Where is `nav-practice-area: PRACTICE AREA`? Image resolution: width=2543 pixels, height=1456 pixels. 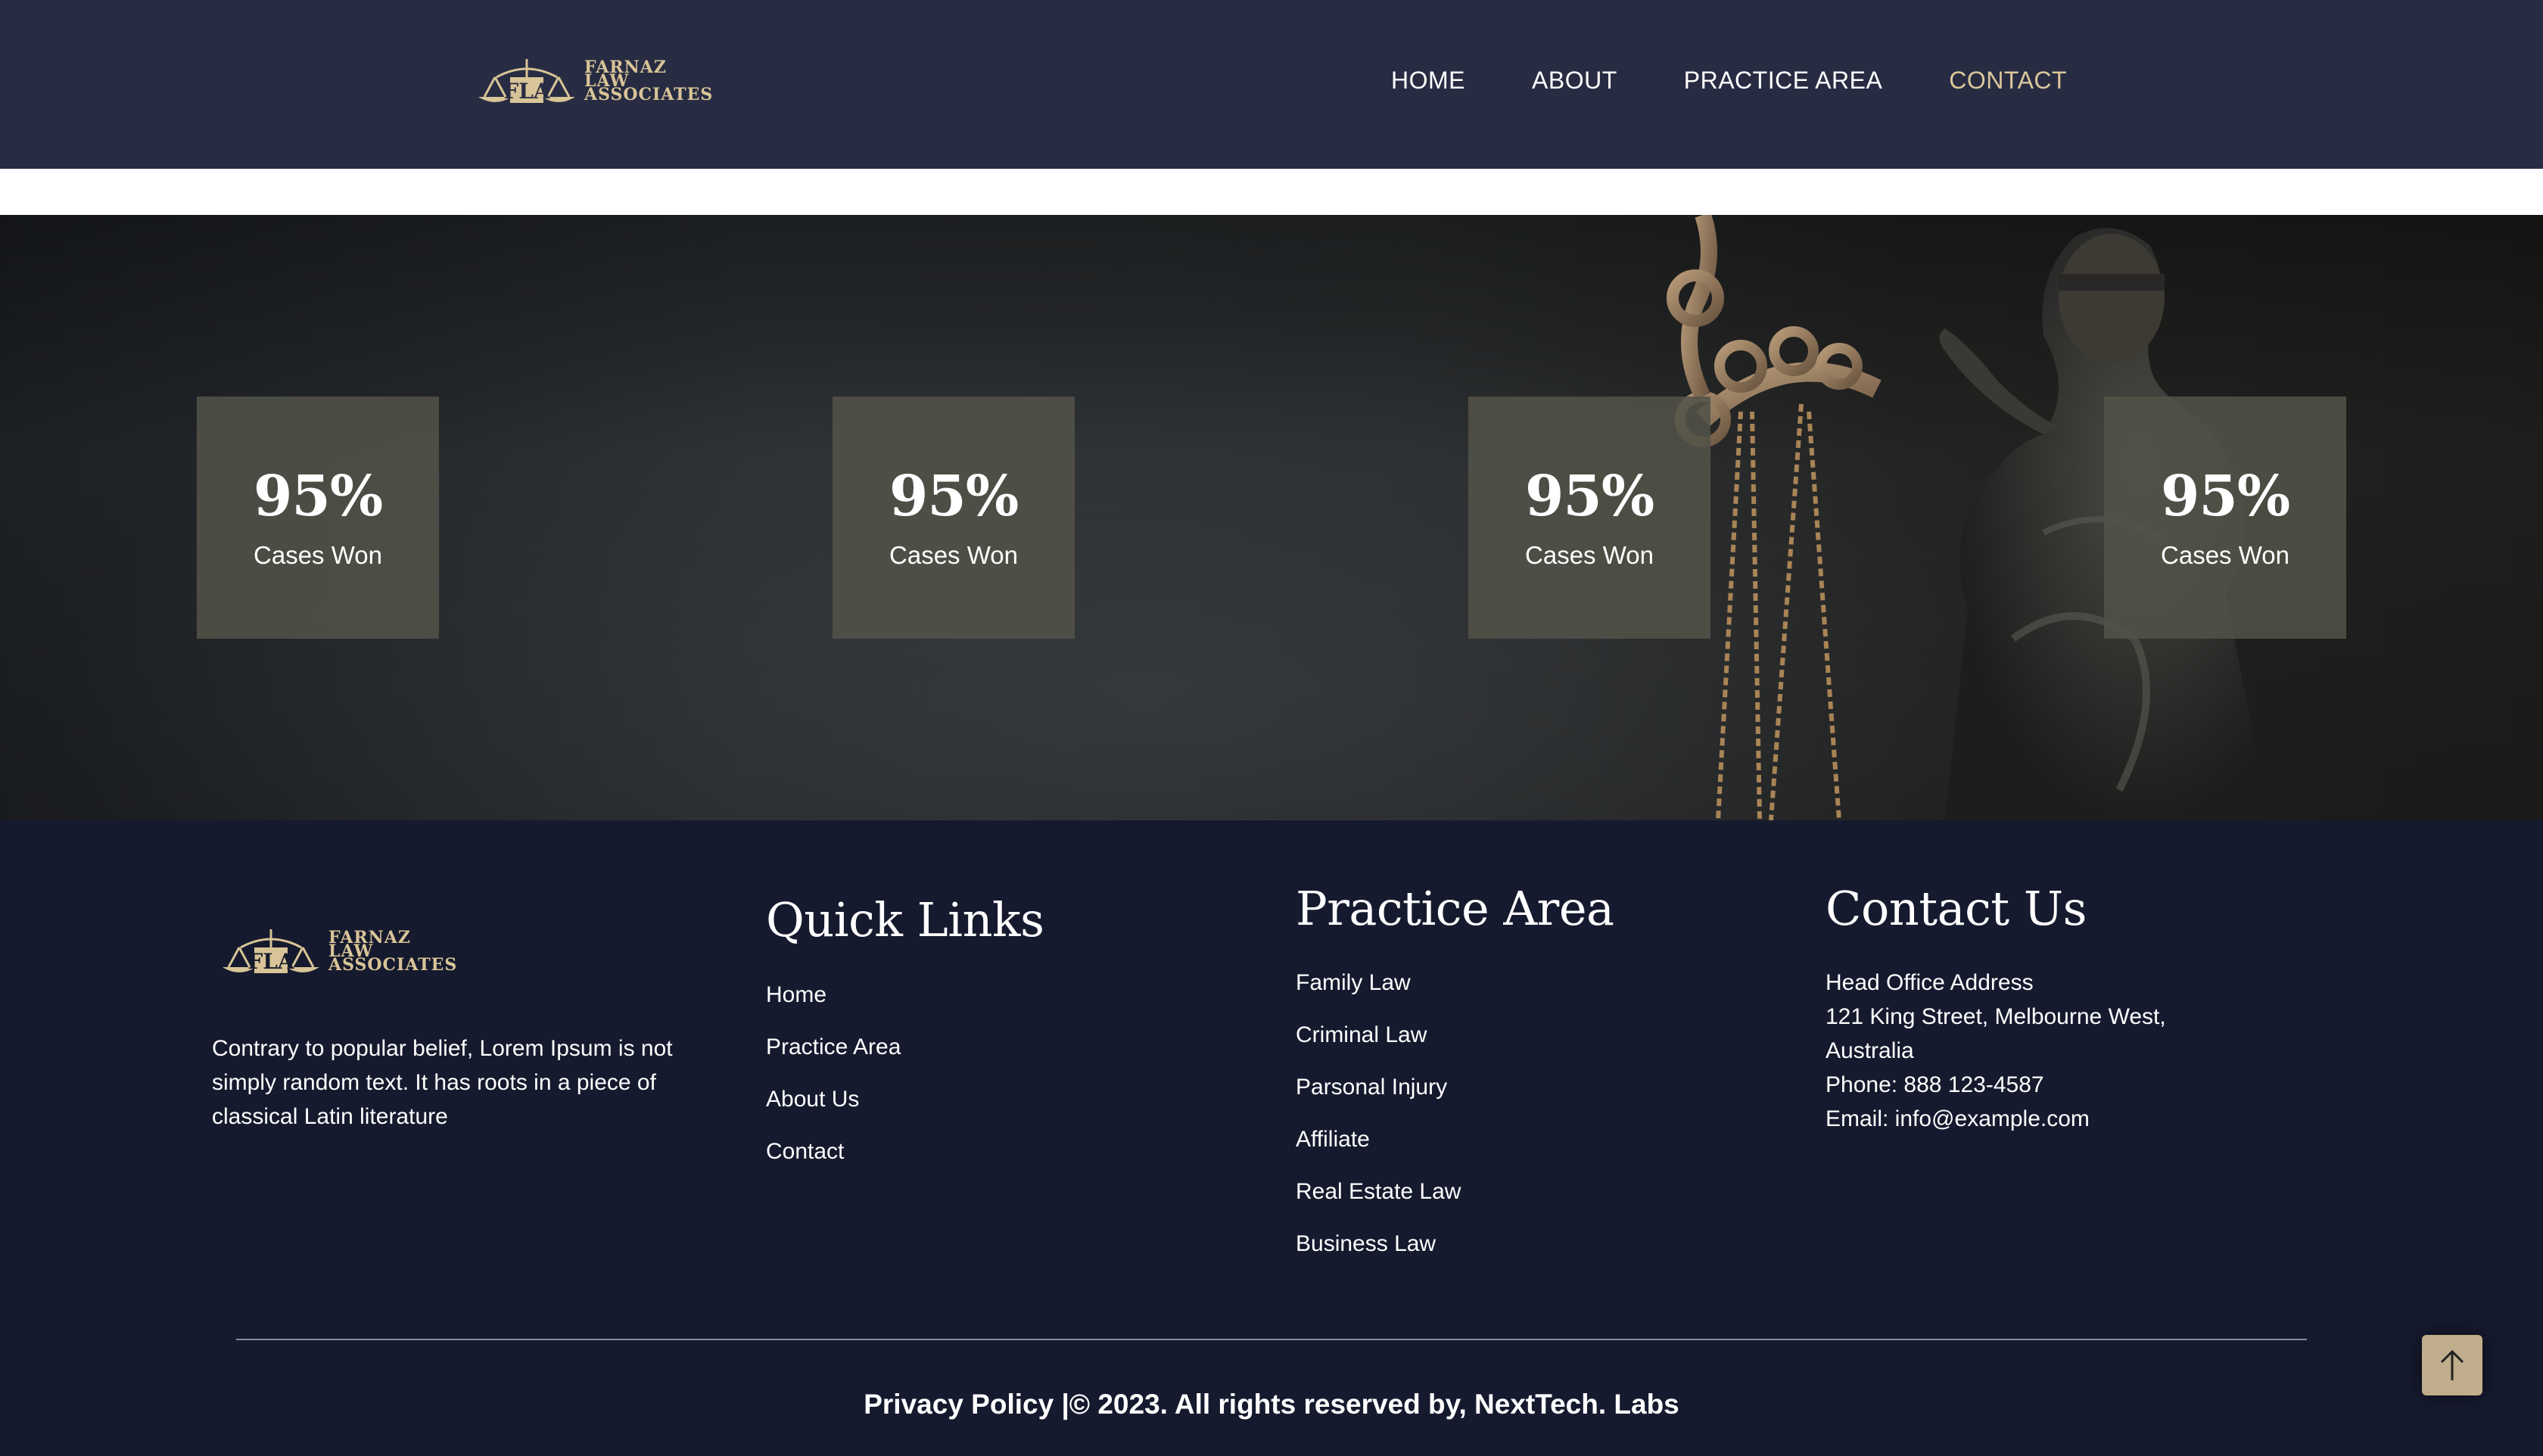 nav-practice-area: PRACTICE AREA is located at coordinates (1783, 81).